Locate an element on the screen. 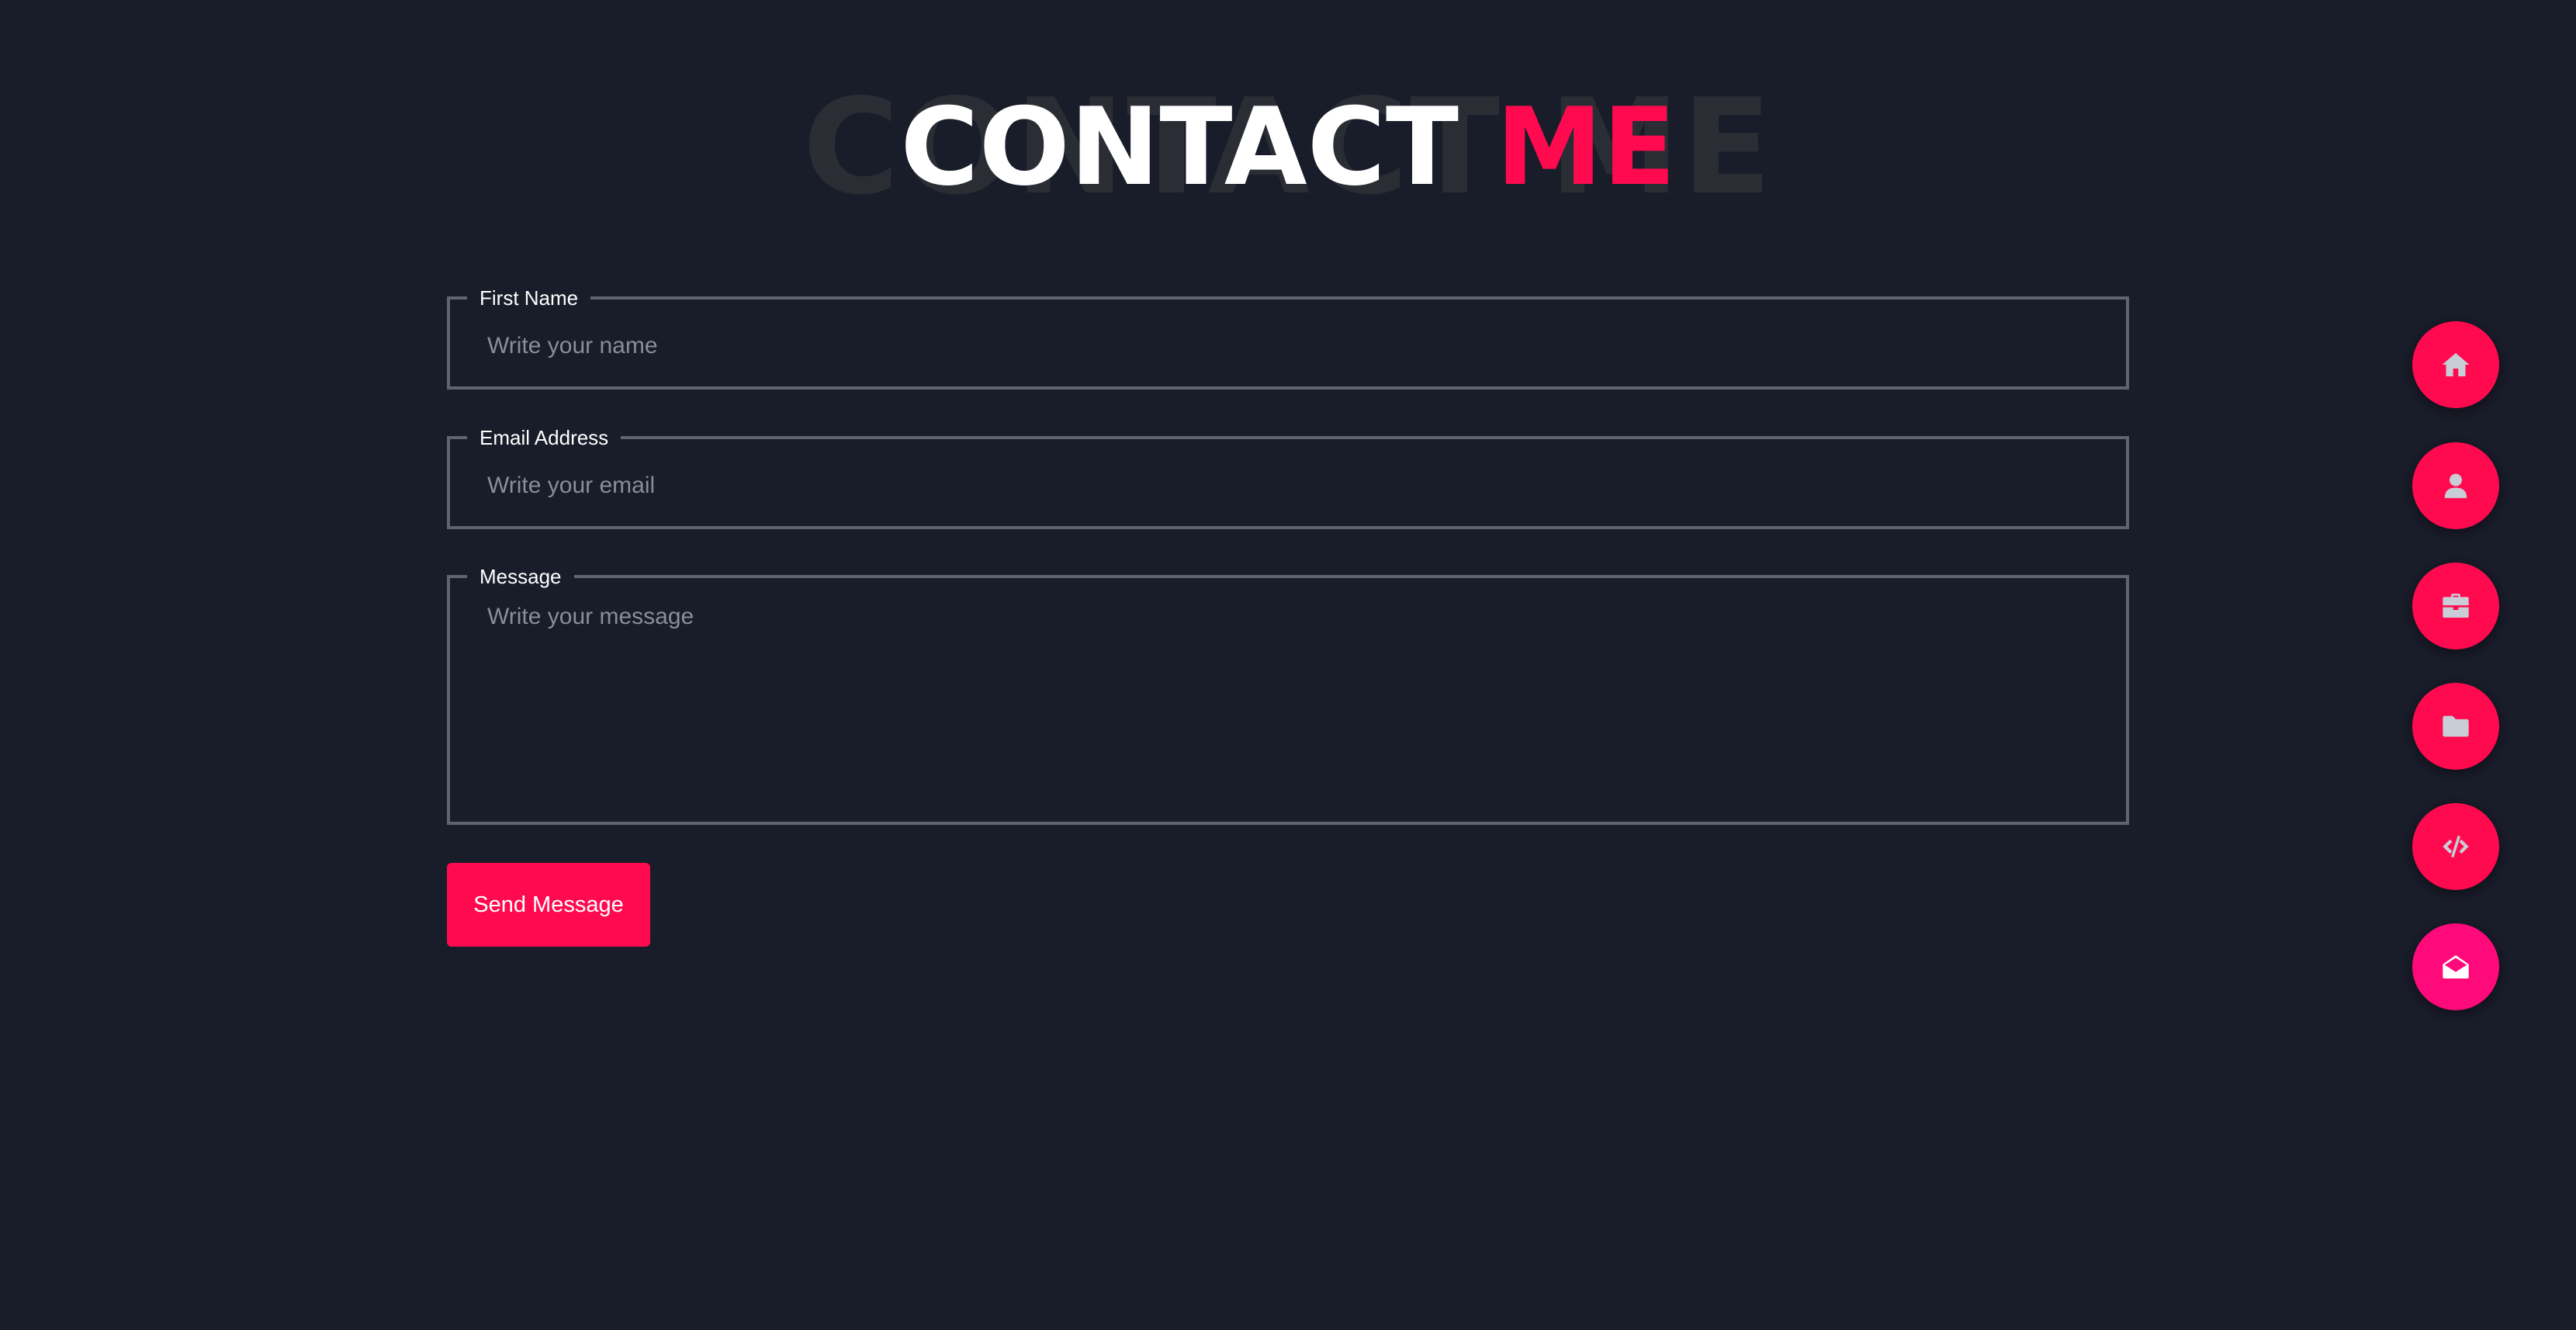  message-fieldset: Message is located at coordinates (1288, 695).